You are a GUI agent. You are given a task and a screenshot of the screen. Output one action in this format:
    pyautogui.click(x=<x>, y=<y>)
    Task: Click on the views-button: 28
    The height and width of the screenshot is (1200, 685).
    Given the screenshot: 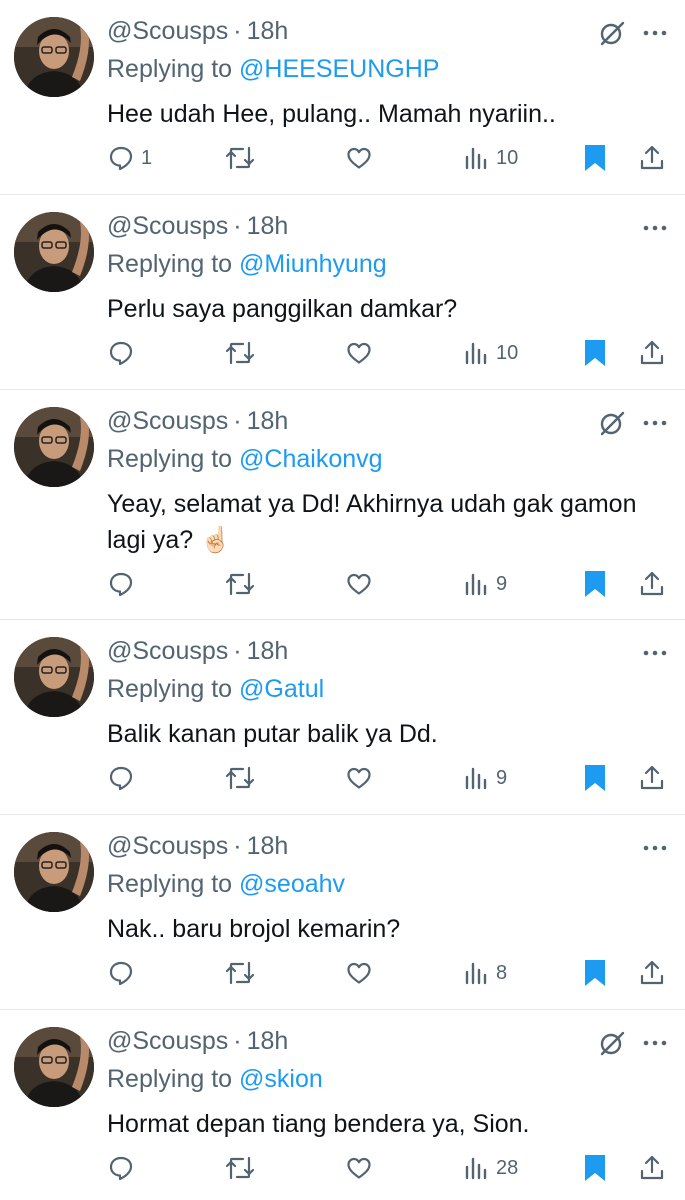 What is the action you would take?
    pyautogui.click(x=491, y=1168)
    